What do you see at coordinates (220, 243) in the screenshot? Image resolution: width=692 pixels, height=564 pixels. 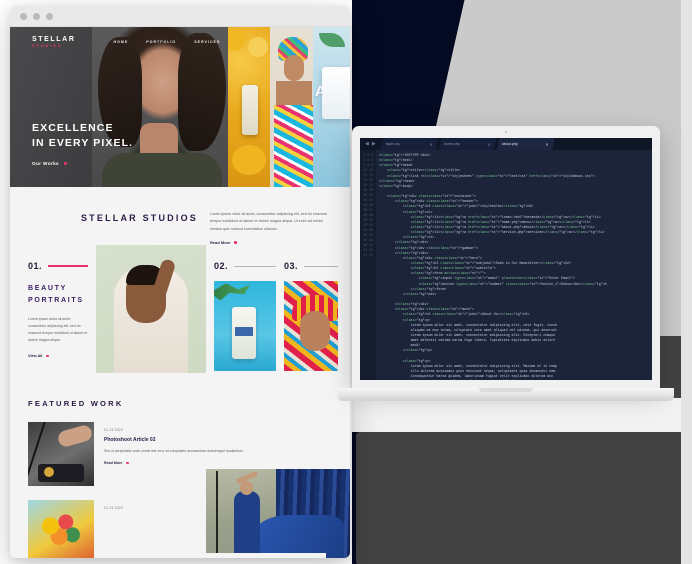 I see `intro-read-more-label: Read More` at bounding box center [220, 243].